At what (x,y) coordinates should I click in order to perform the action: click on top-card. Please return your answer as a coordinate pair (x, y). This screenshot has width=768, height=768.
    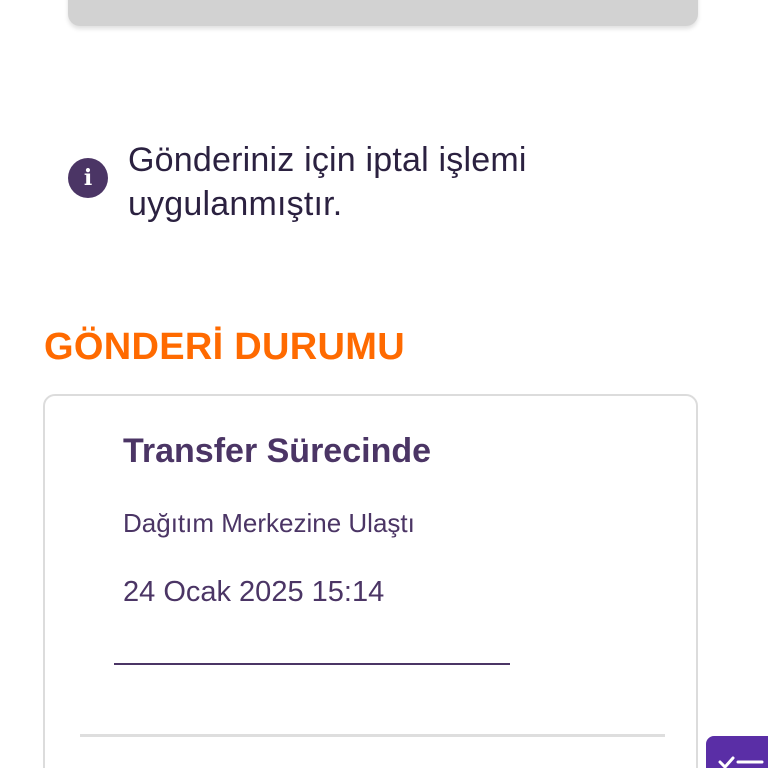
    Looking at the image, I should click on (383, 13).